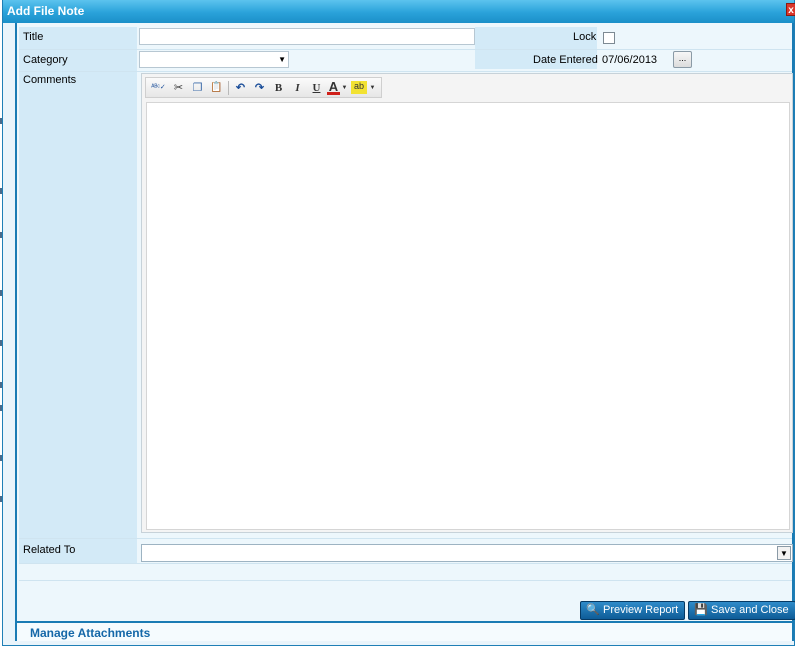  I want to click on label-column, so click(78, 295).